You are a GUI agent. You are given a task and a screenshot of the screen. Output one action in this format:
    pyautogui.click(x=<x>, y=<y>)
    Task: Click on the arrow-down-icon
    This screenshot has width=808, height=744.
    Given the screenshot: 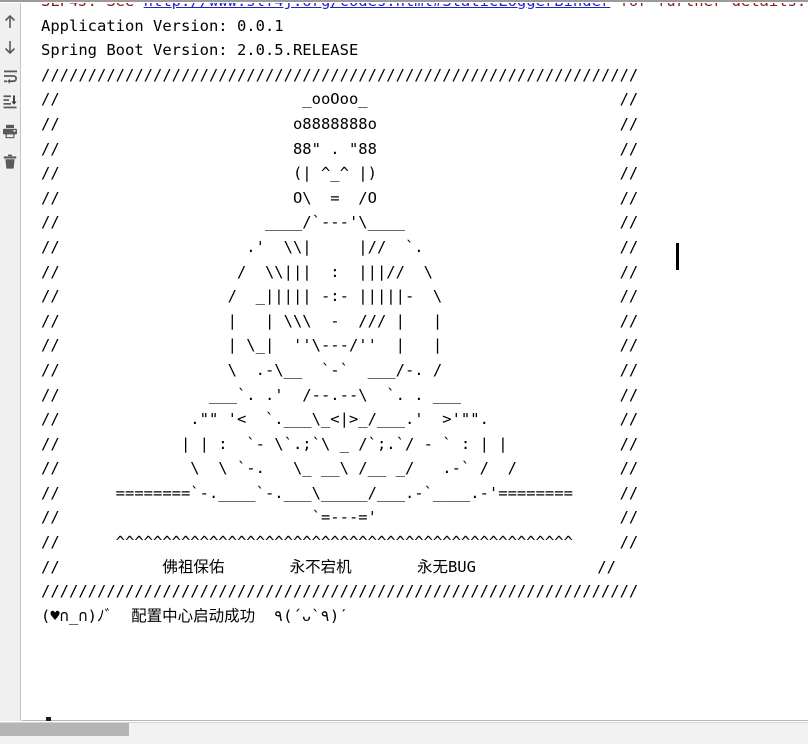 What is the action you would take?
    pyautogui.click(x=10, y=46)
    